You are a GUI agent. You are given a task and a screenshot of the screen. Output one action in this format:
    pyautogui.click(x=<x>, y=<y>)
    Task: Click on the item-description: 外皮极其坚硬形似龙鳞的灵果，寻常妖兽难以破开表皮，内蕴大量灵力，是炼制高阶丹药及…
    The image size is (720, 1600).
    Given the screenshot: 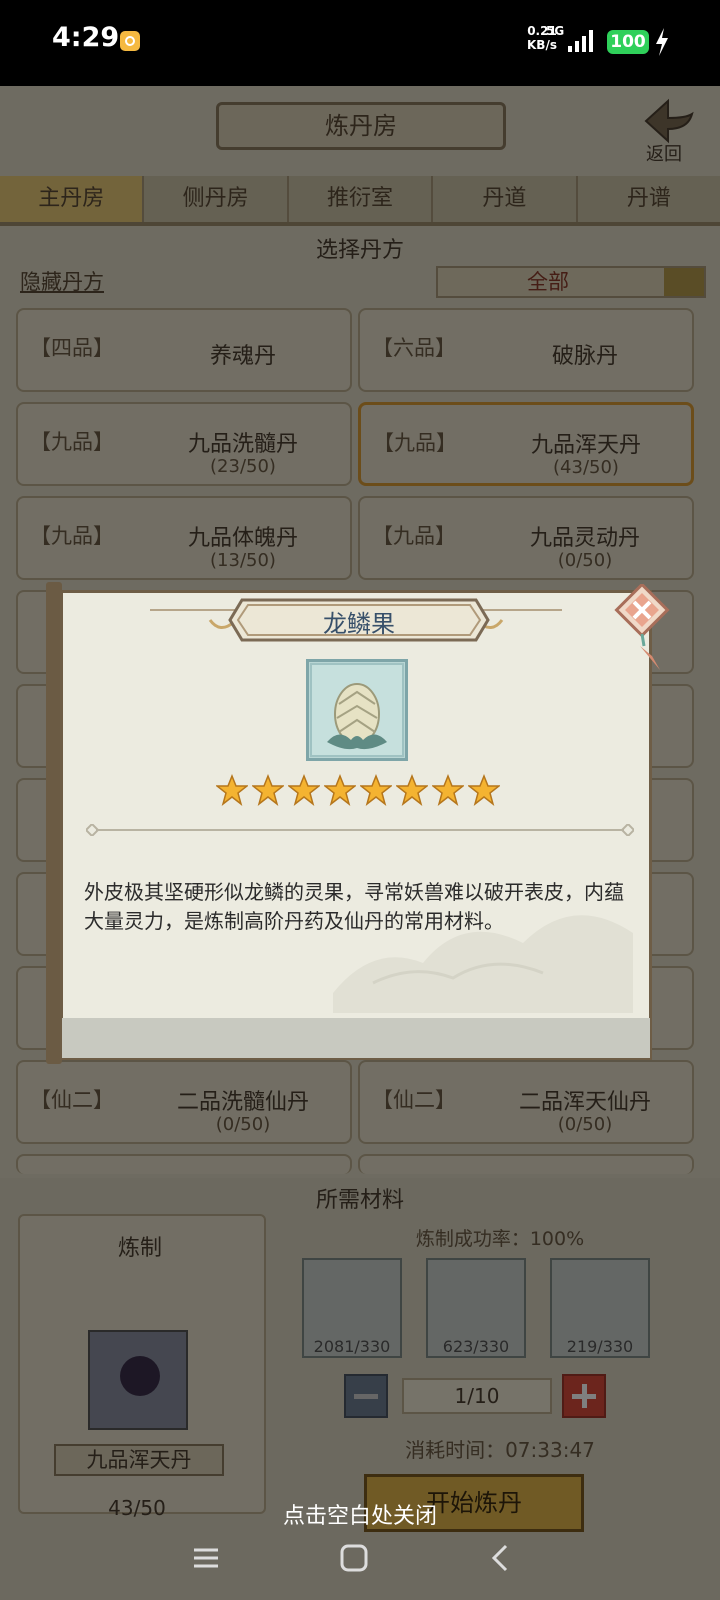 What is the action you would take?
    pyautogui.click(x=354, y=906)
    